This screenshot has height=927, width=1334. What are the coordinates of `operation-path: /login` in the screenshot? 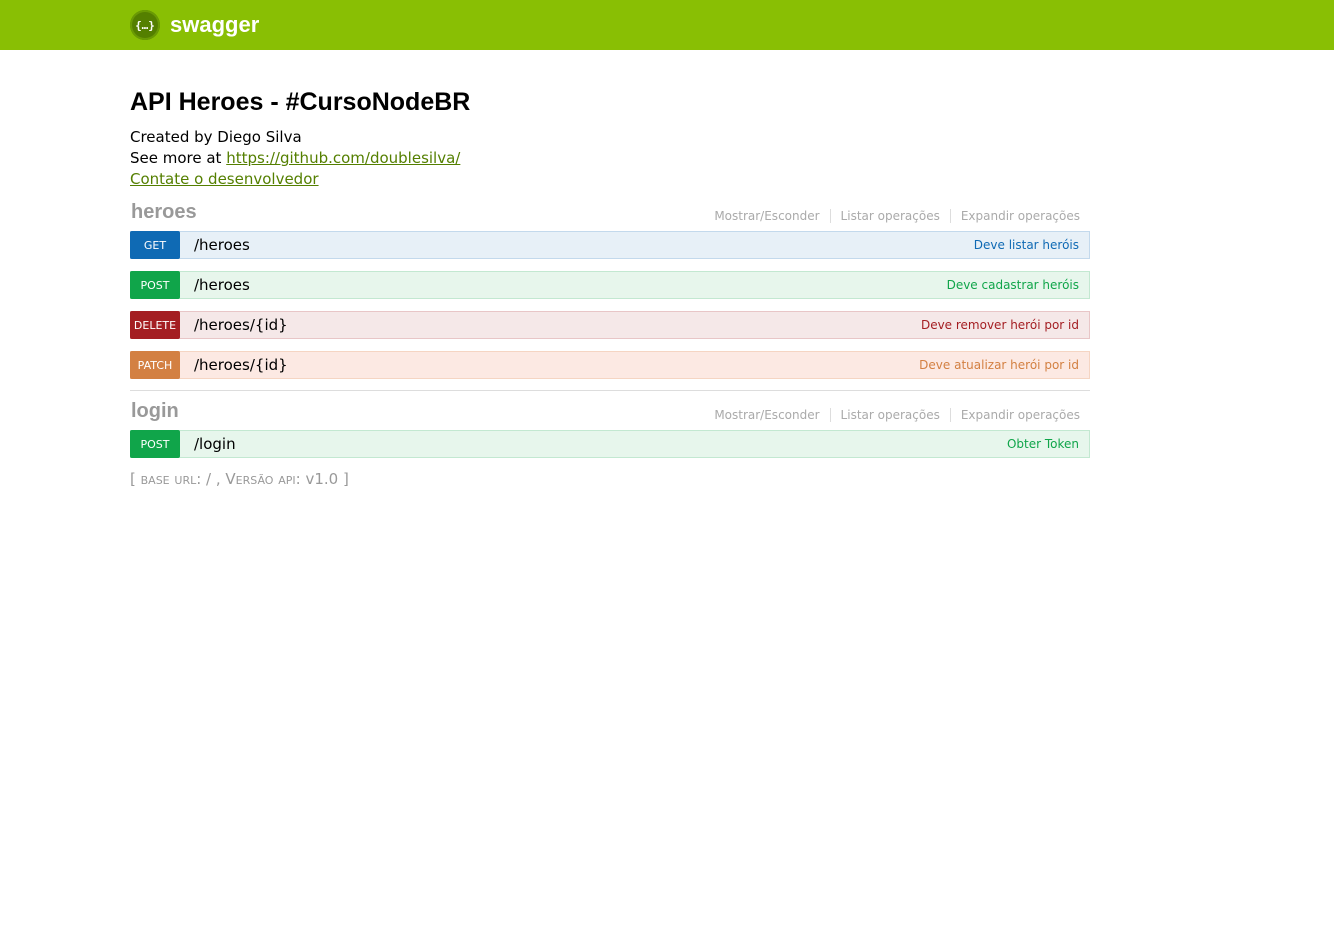 It's located at (215, 444).